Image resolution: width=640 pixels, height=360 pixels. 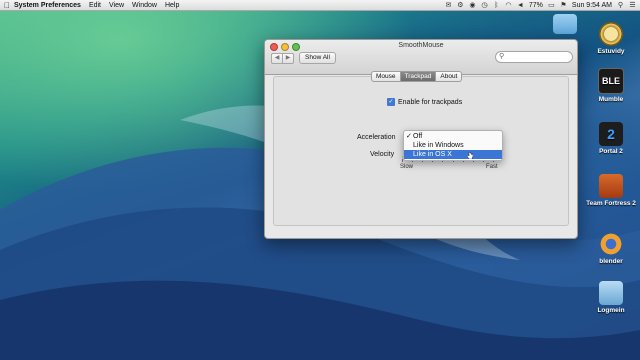 I want to click on wifi-icon: ◠, so click(x=508, y=5).